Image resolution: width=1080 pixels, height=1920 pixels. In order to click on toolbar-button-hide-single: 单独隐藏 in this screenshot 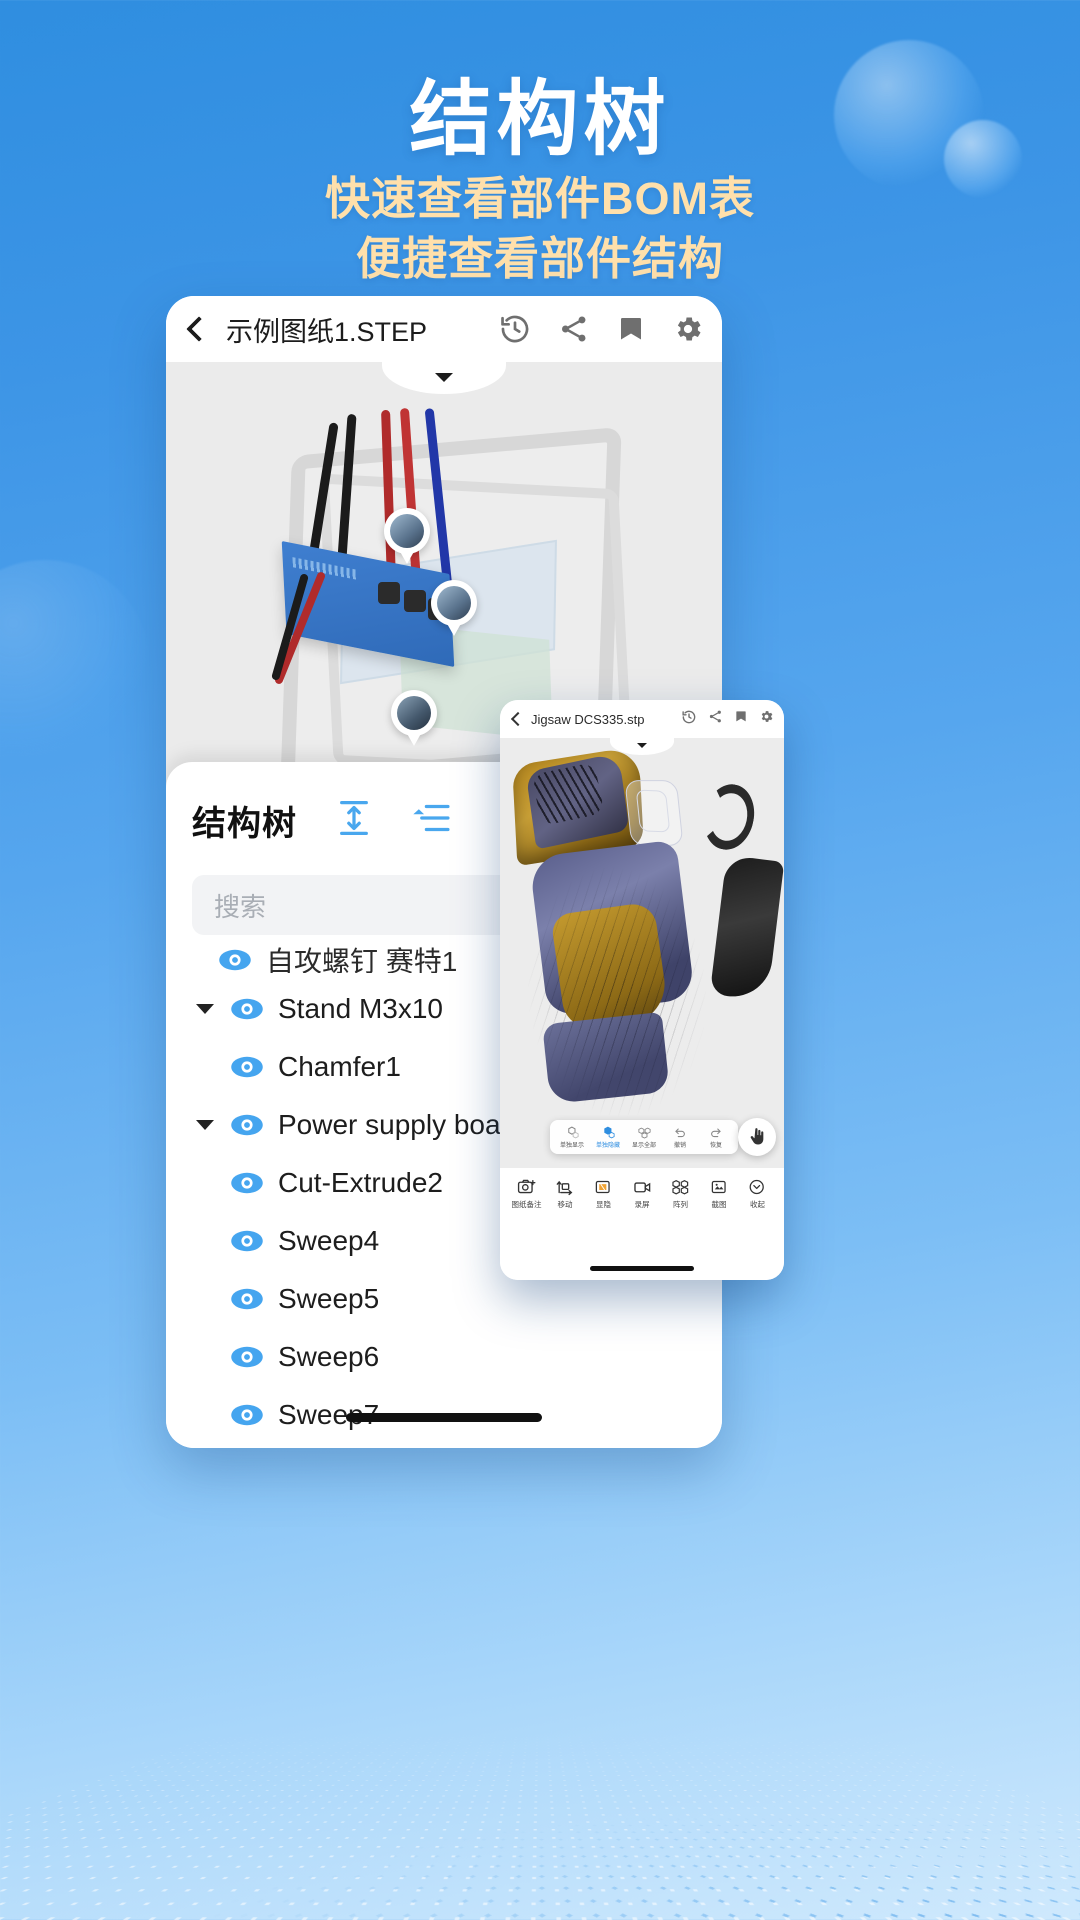, I will do `click(608, 1137)`.